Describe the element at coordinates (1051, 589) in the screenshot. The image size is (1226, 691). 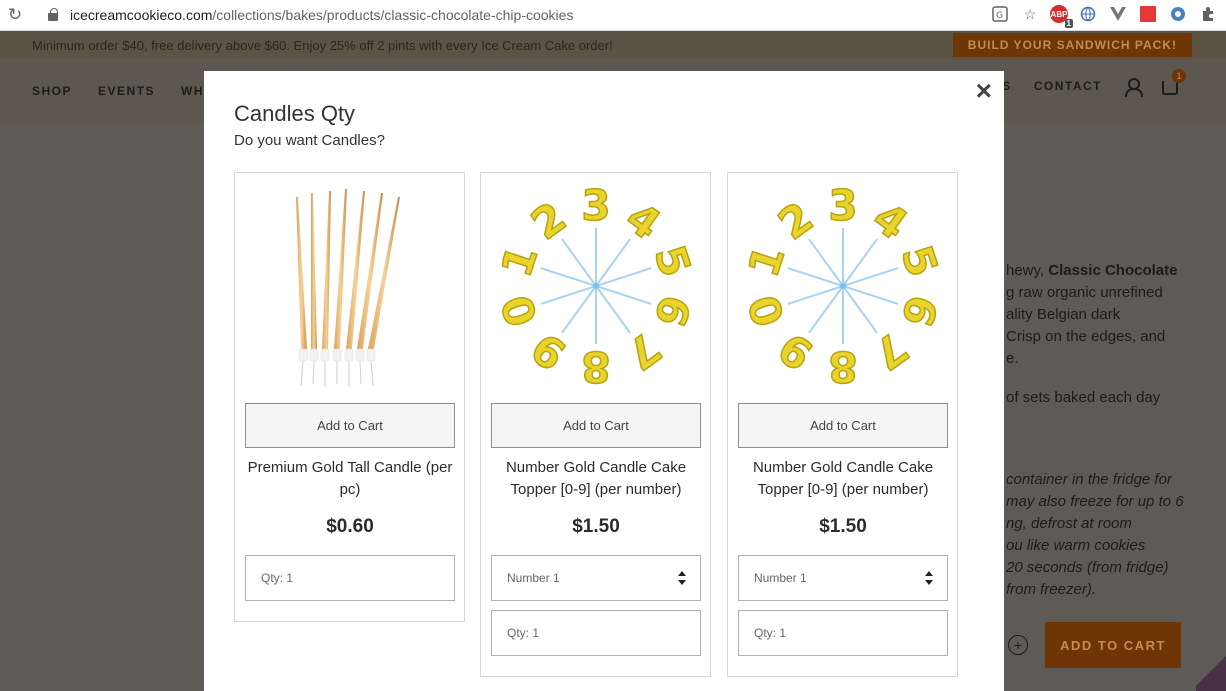
I see `storage-line: from freezer).` at that location.